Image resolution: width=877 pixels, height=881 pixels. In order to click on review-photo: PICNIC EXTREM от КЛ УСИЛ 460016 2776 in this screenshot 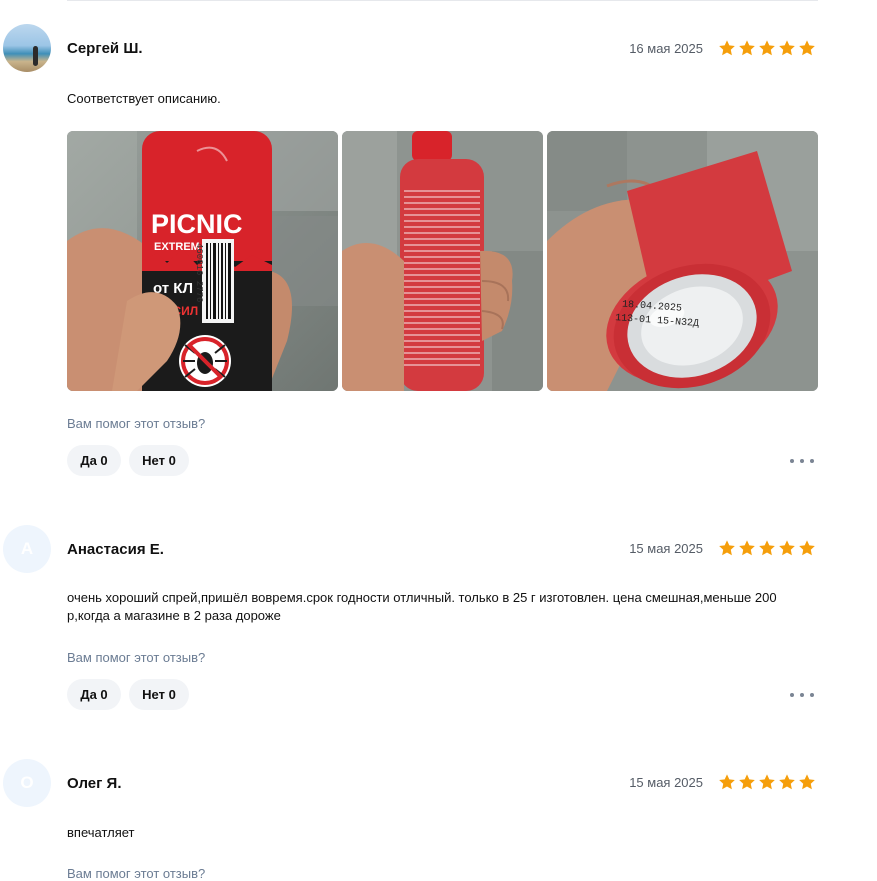, I will do `click(202, 261)`.